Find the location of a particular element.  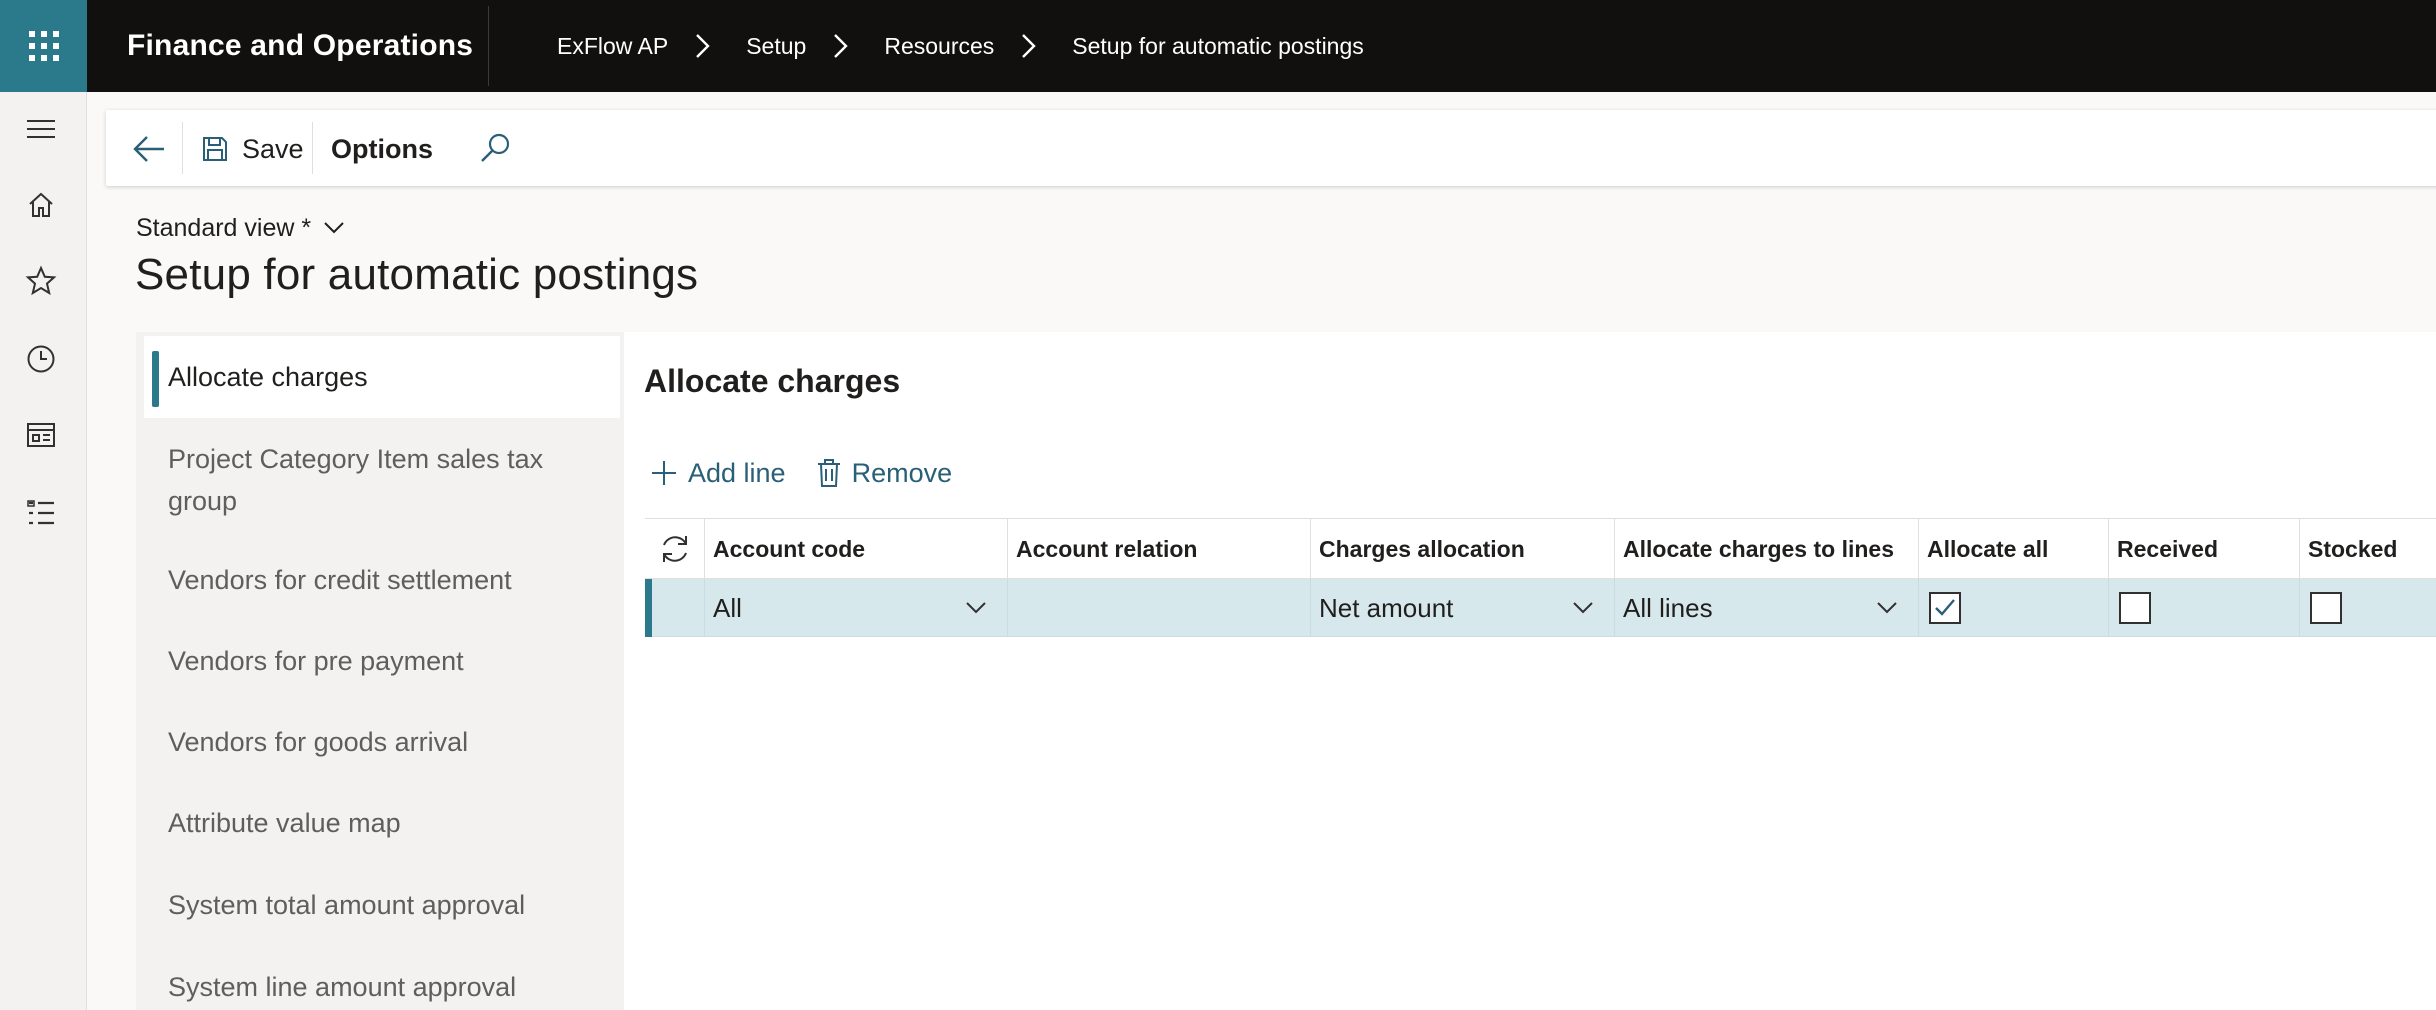

column-header-stocked: Stocked is located at coordinates (2368, 549).